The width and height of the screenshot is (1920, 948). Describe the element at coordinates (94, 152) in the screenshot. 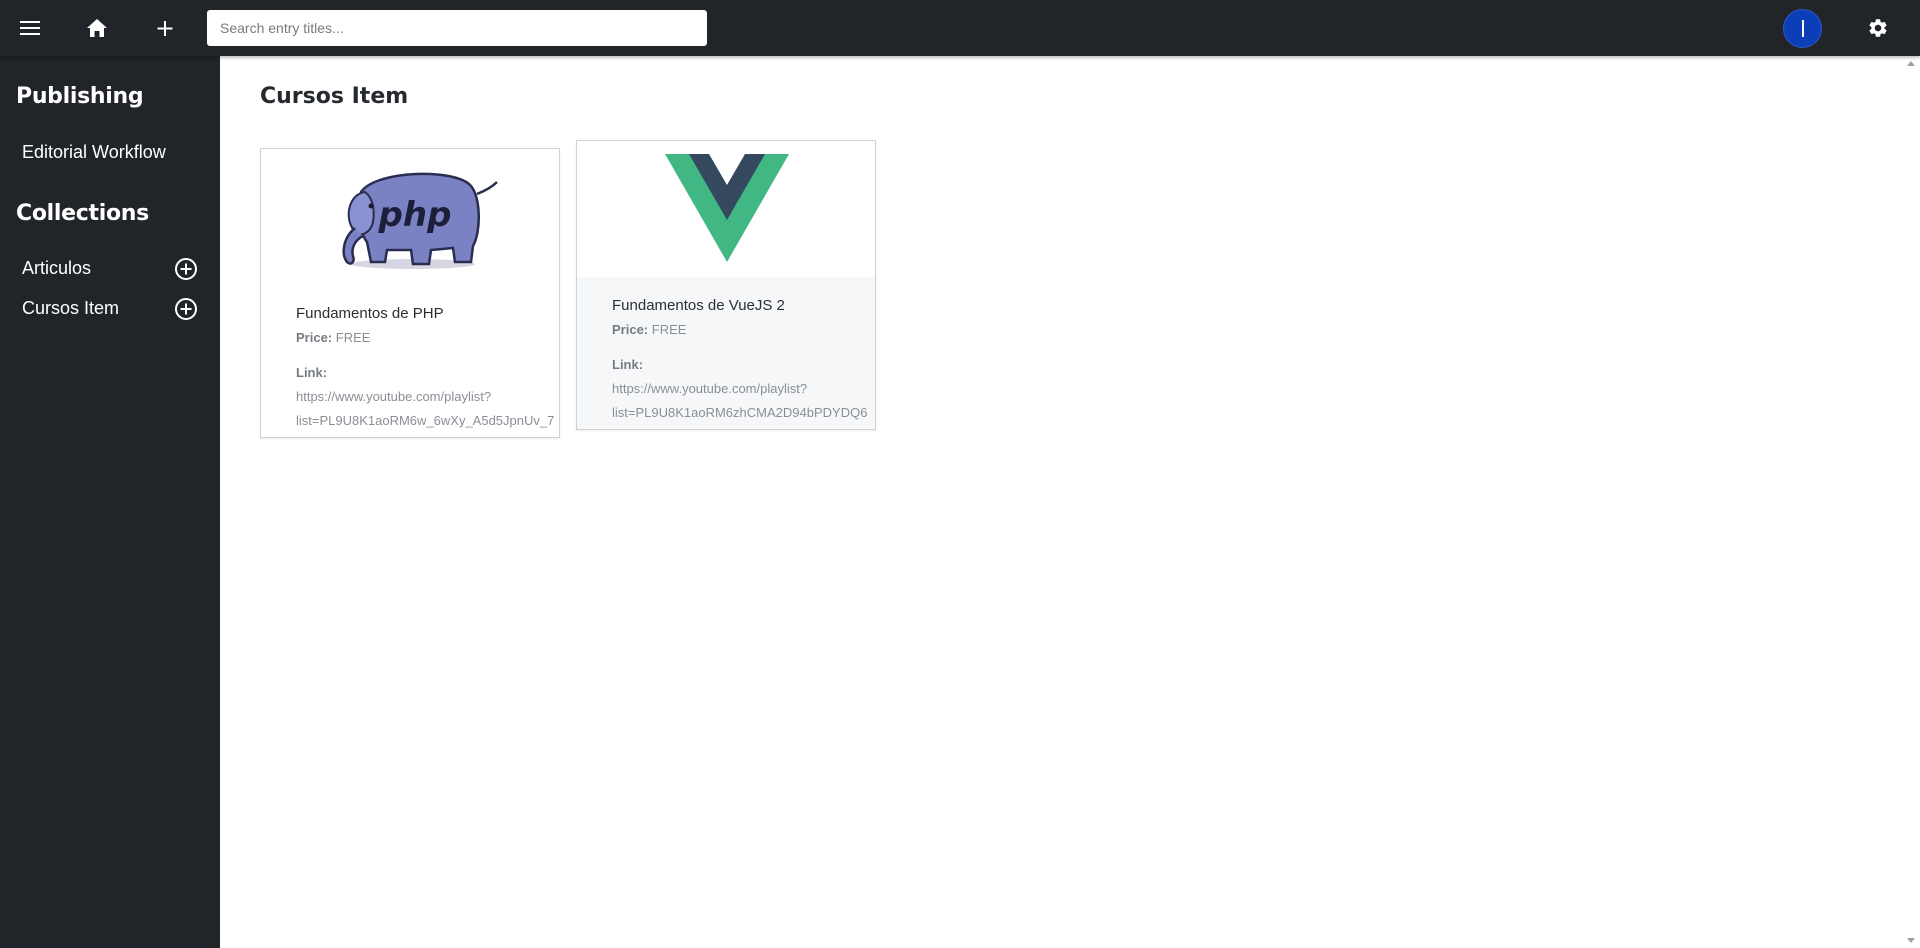

I see `sidebar-item-editorial-workflow: Editorial Workflow` at that location.